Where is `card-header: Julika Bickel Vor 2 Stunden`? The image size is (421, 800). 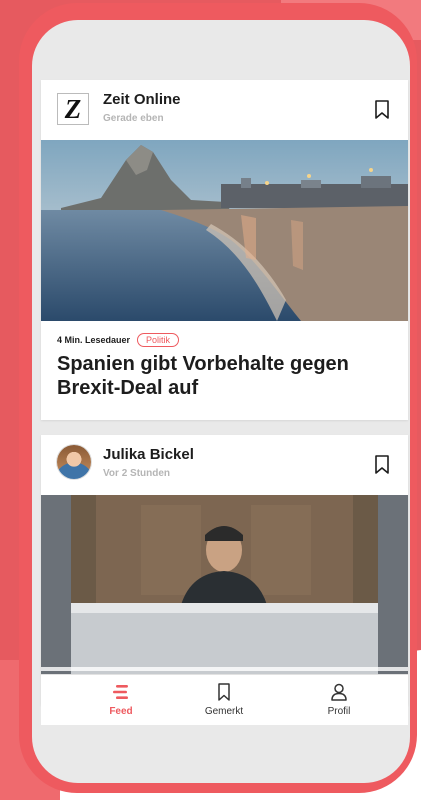
card-header: Julika Bickel Vor 2 Stunden is located at coordinates (224, 465).